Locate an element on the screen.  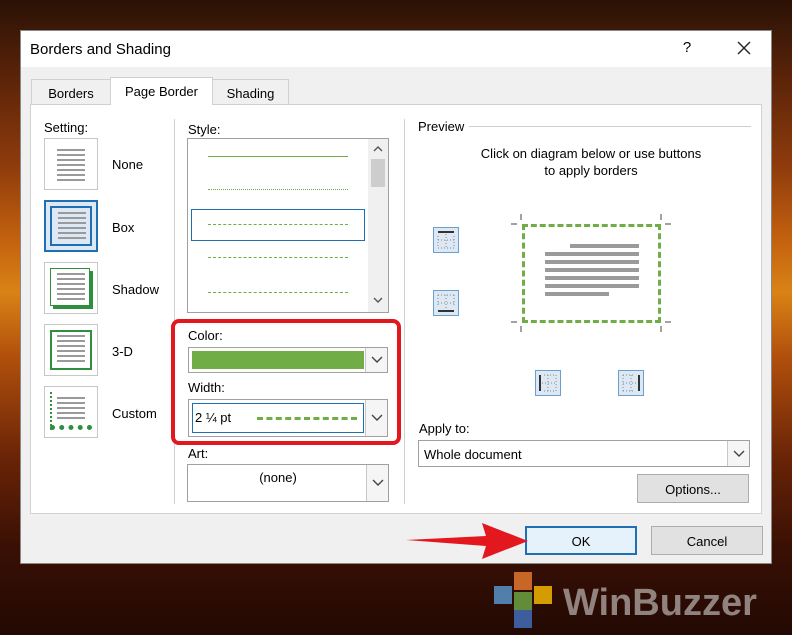
cancel-button-label: Cancel is located at coordinates (707, 541).